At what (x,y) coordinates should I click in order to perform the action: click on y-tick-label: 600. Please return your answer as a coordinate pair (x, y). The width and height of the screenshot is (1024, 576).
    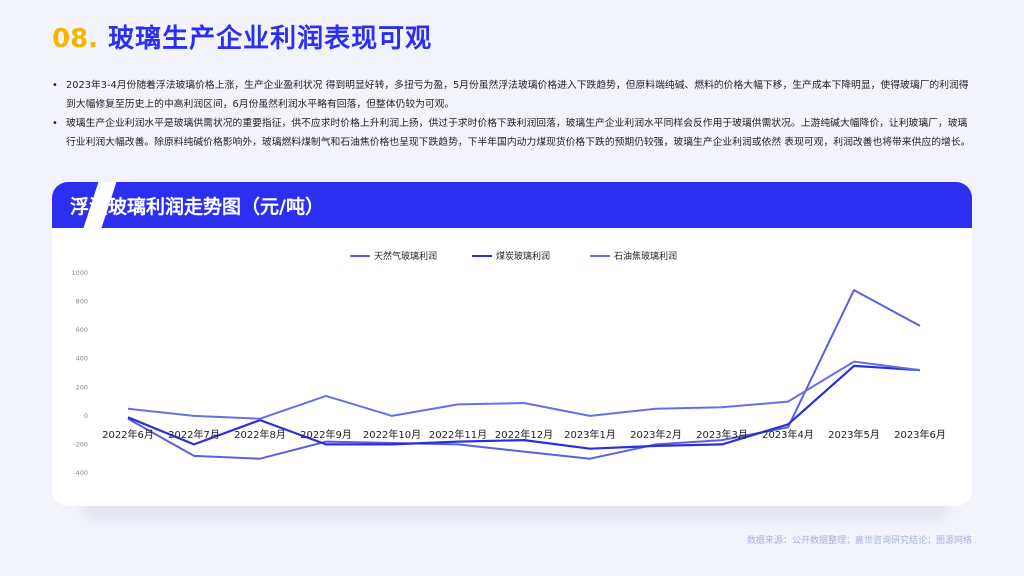
    Looking at the image, I should click on (82, 330).